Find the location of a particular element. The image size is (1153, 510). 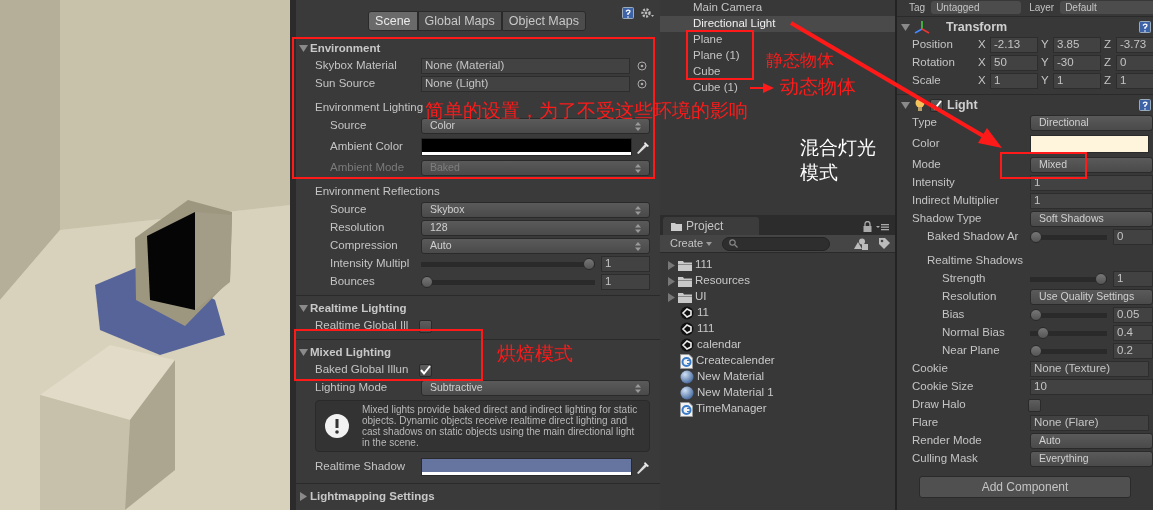

property-label: Indirect Multiplier is located at coordinates (956, 201).